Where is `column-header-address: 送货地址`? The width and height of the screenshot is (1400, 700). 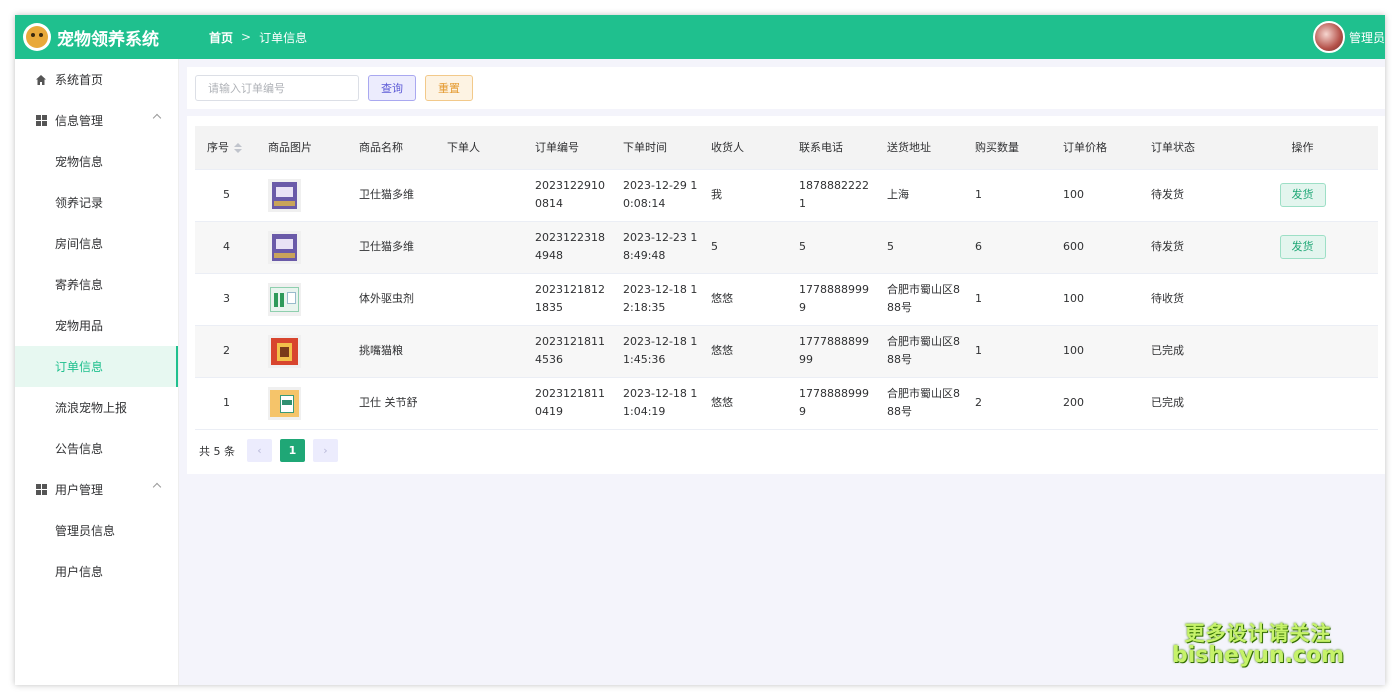 column-header-address: 送货地址 is located at coordinates (919, 148).